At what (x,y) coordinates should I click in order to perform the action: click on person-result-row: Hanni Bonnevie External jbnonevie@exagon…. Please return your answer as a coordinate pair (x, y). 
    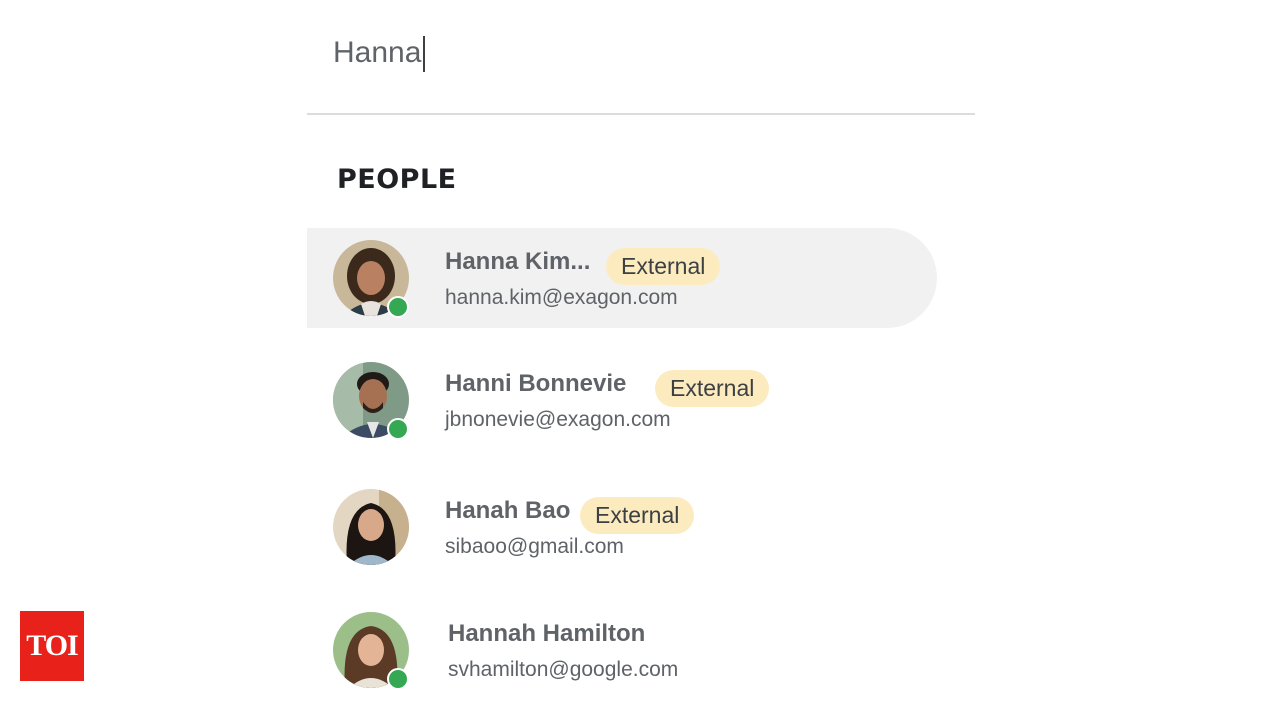
    Looking at the image, I should click on (622, 400).